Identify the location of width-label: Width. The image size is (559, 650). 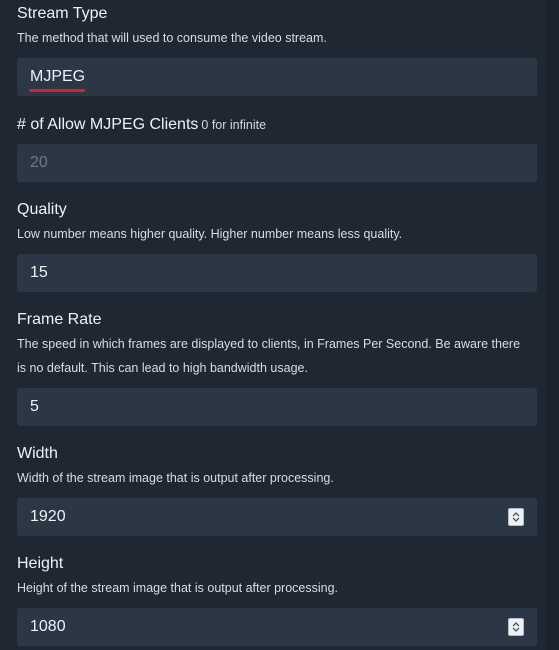
(37, 453).